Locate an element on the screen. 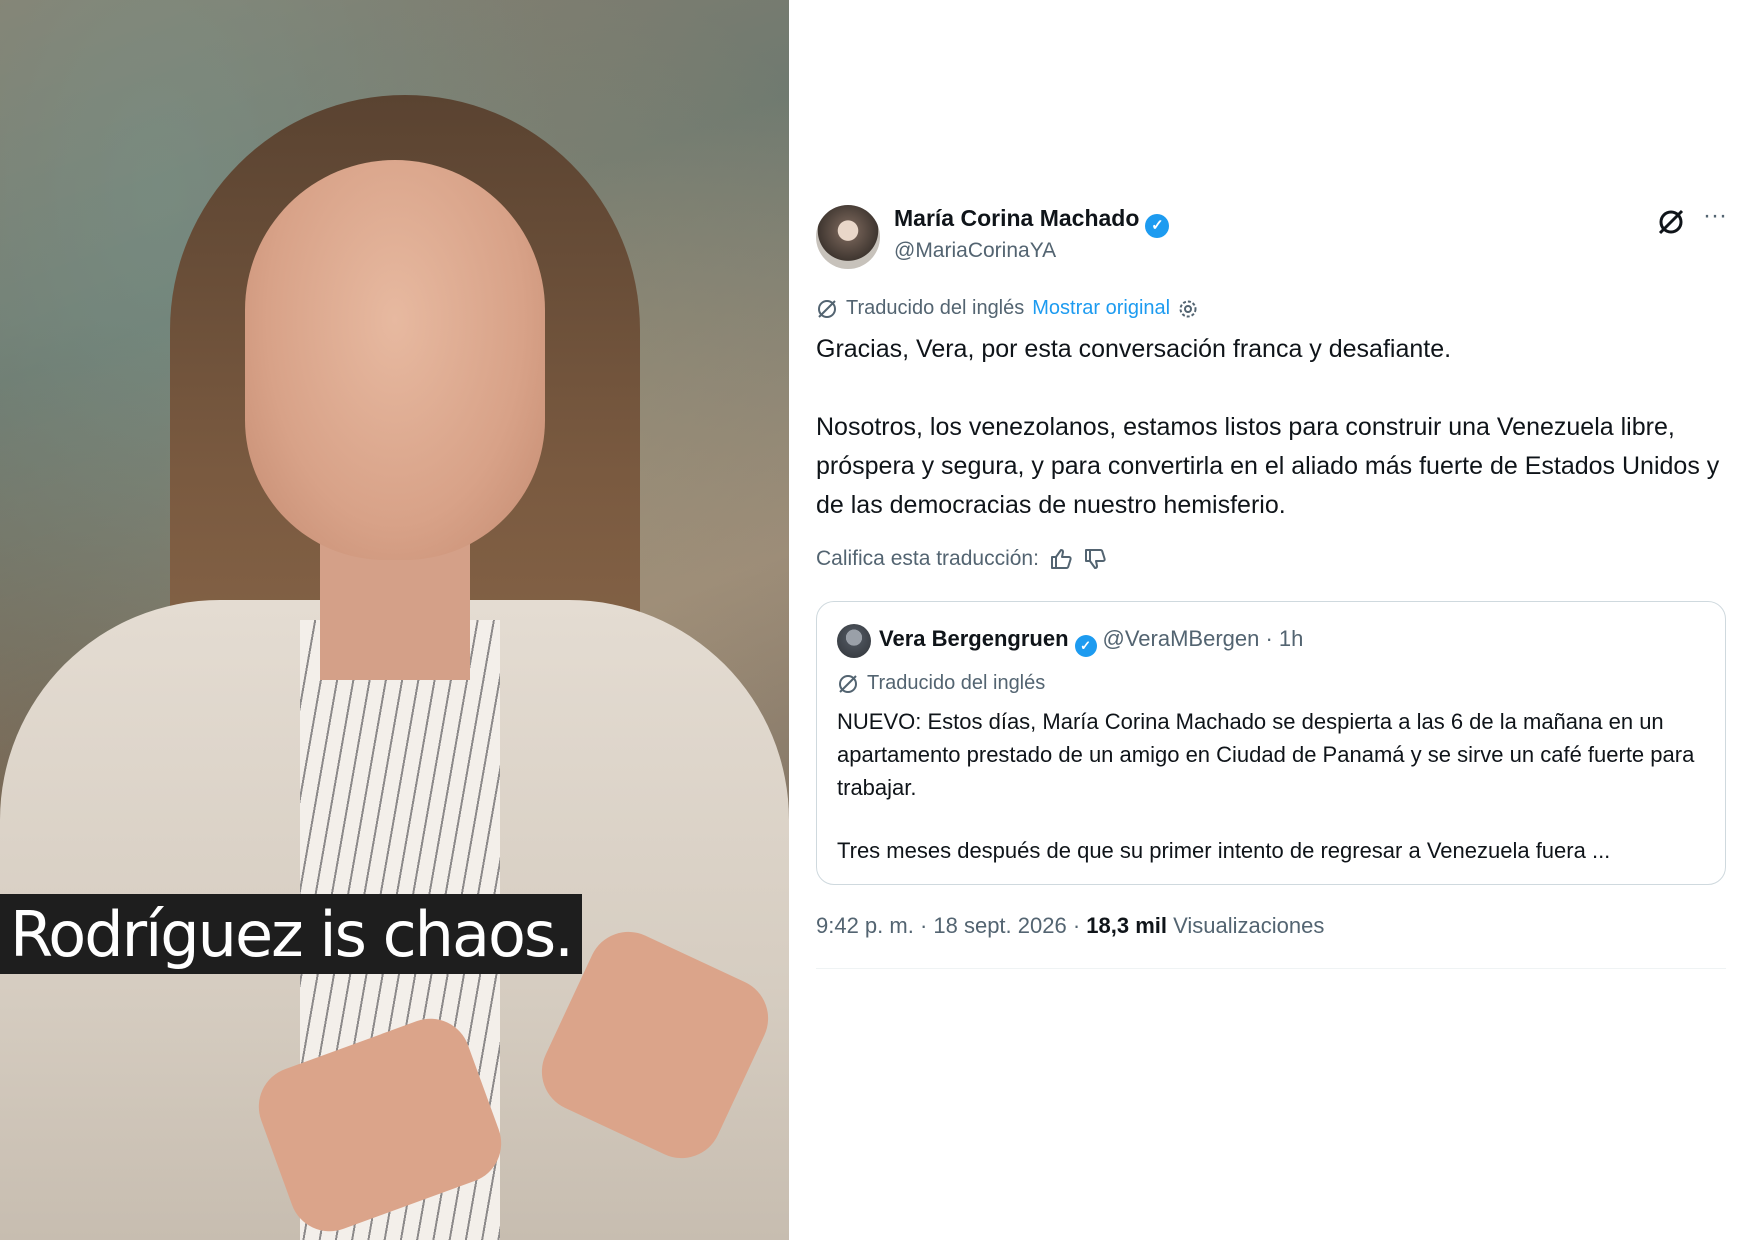  tweet-timestamp: 9:42 p. m. · 18 sept. 2026 · is located at coordinates (951, 925).